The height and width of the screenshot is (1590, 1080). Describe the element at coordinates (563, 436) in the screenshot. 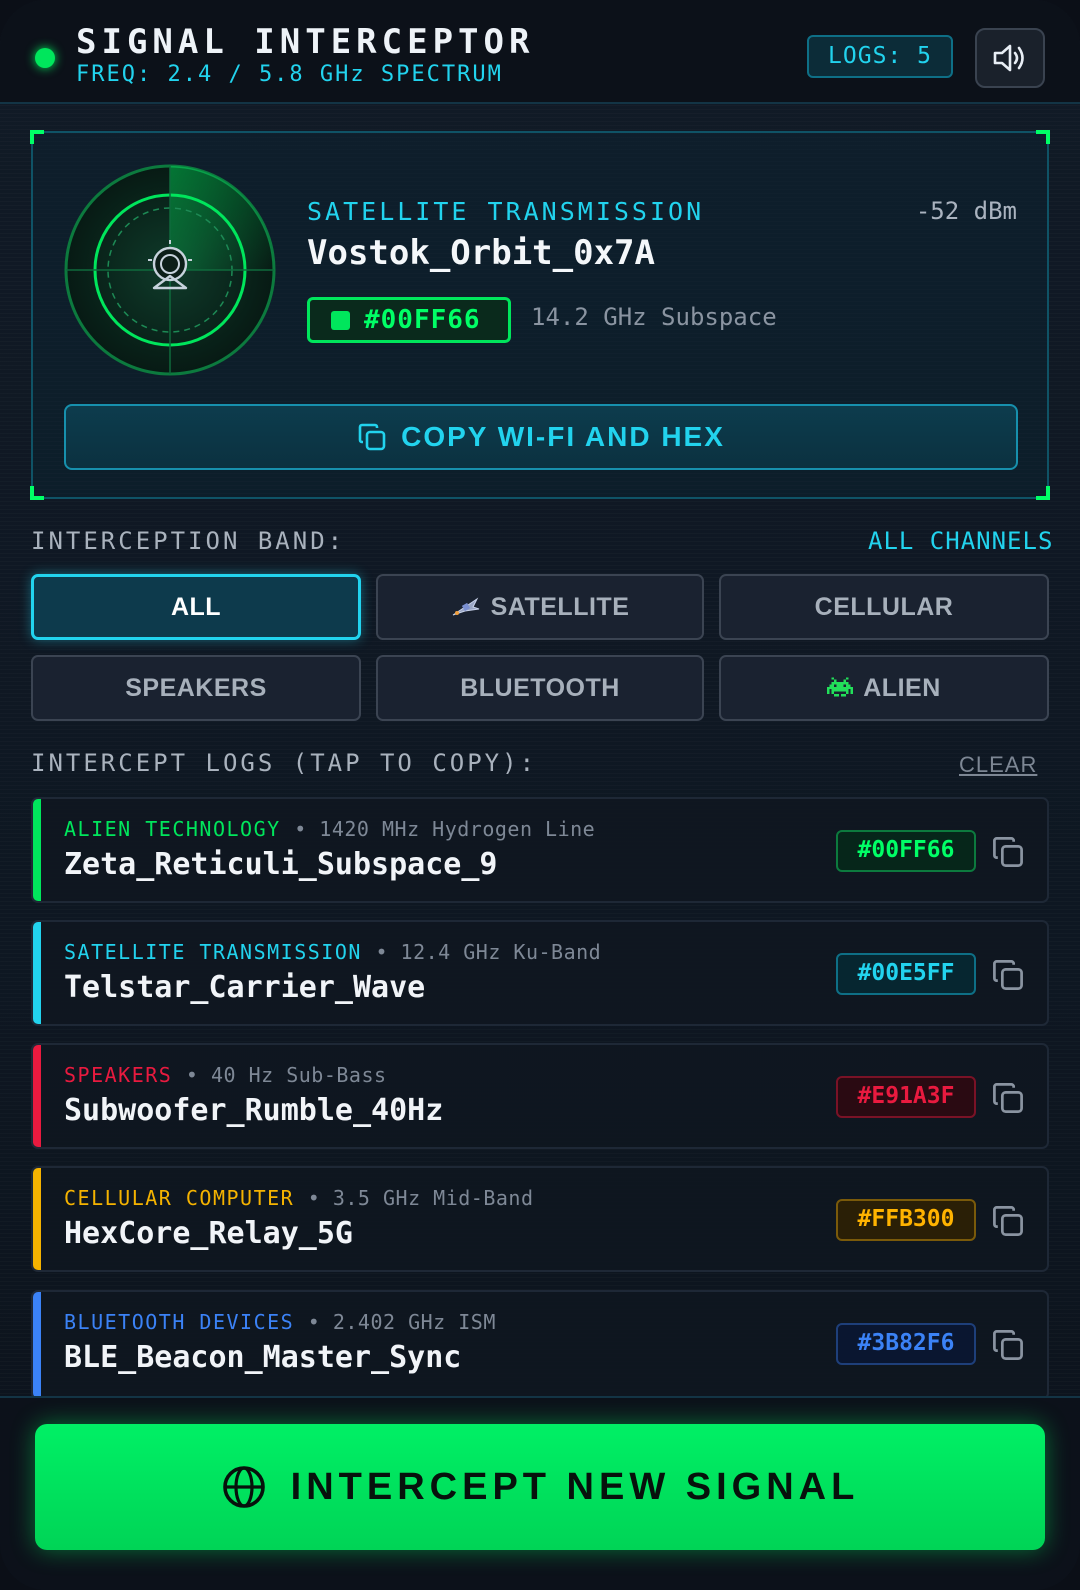

I see `copy-button-label: COPY WI-FI AND HEX` at that location.